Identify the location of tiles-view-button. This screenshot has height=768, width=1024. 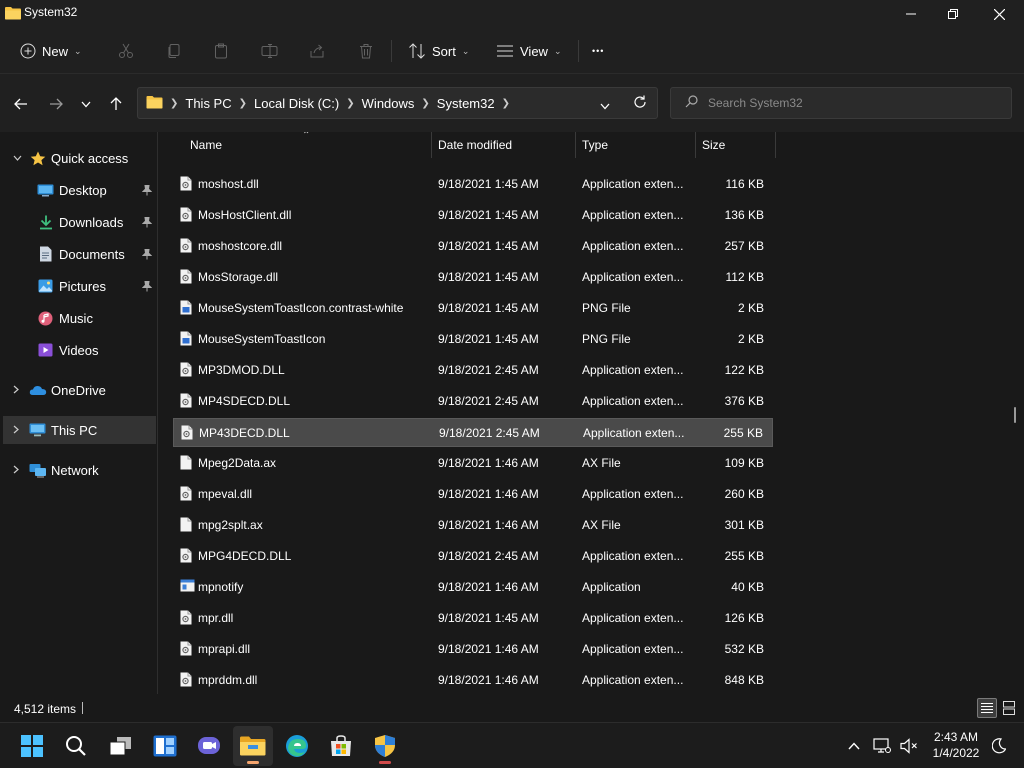
(1009, 708).